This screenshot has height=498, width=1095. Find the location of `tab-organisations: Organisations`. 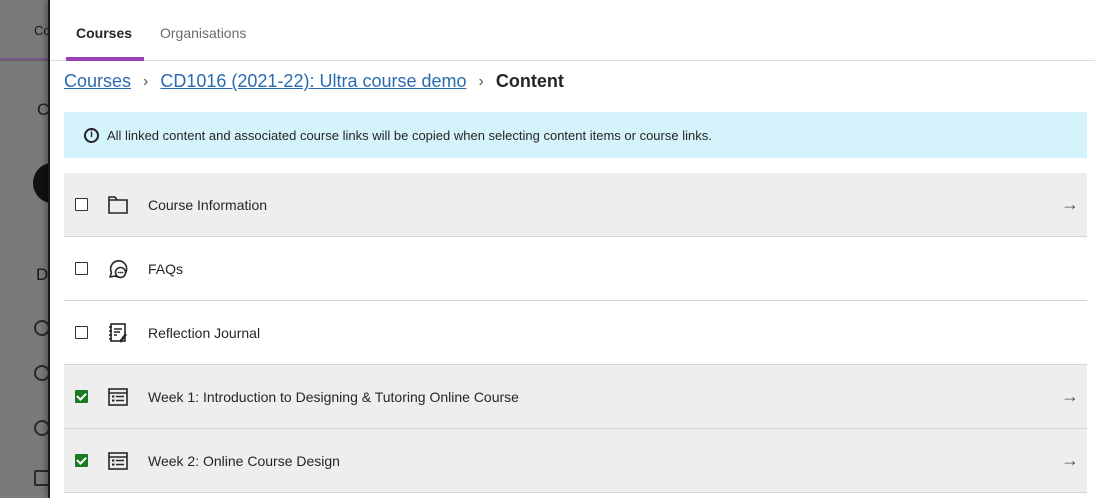

tab-organisations: Organisations is located at coordinates (203, 33).